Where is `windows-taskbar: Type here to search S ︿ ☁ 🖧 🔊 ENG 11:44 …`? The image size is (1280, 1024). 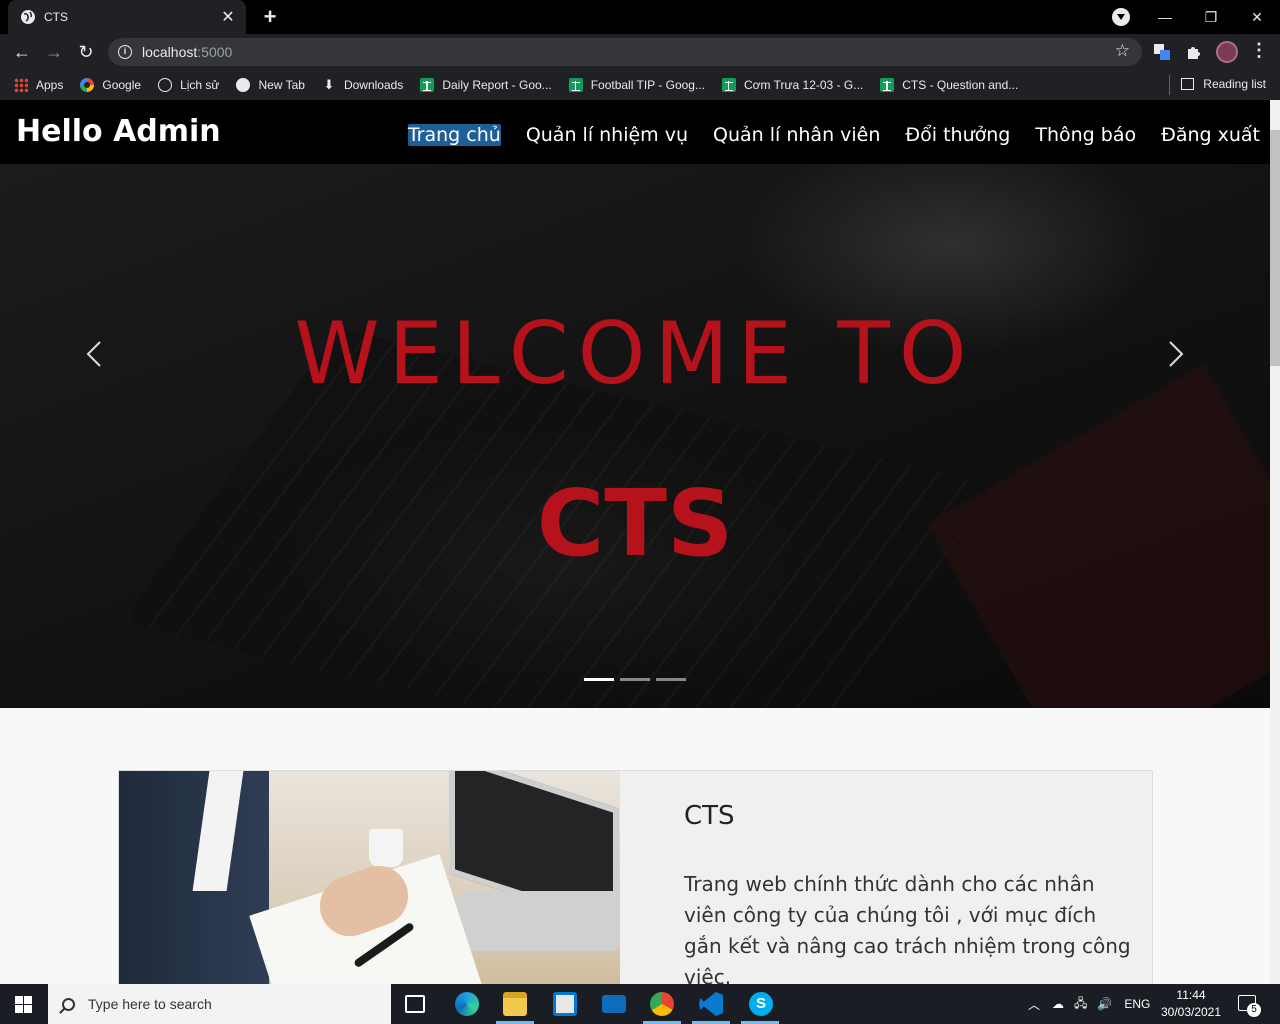 windows-taskbar: Type here to search S ︿ ☁ 🖧 🔊 ENG 11:44 … is located at coordinates (640, 1004).